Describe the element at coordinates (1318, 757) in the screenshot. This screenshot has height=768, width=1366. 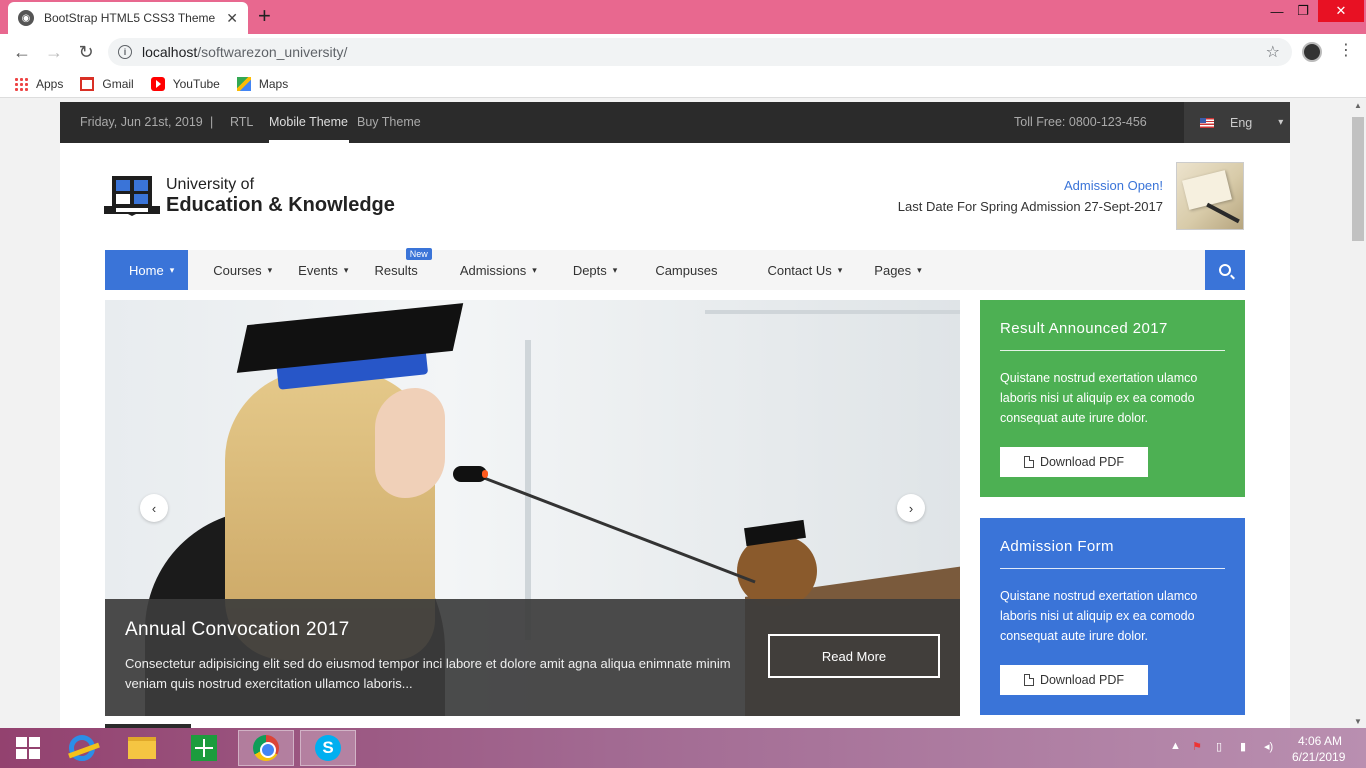
I see `clock-date: 6/21/2019` at that location.